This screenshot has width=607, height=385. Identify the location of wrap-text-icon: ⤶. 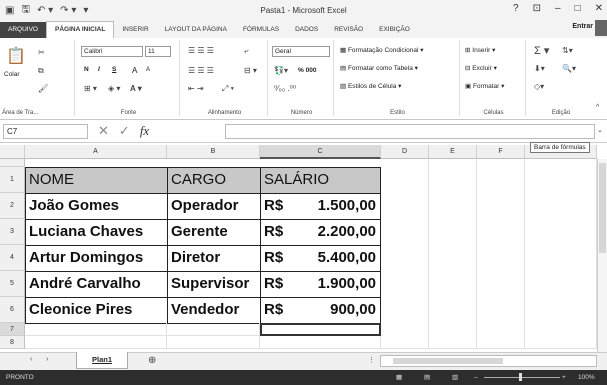
(246, 51).